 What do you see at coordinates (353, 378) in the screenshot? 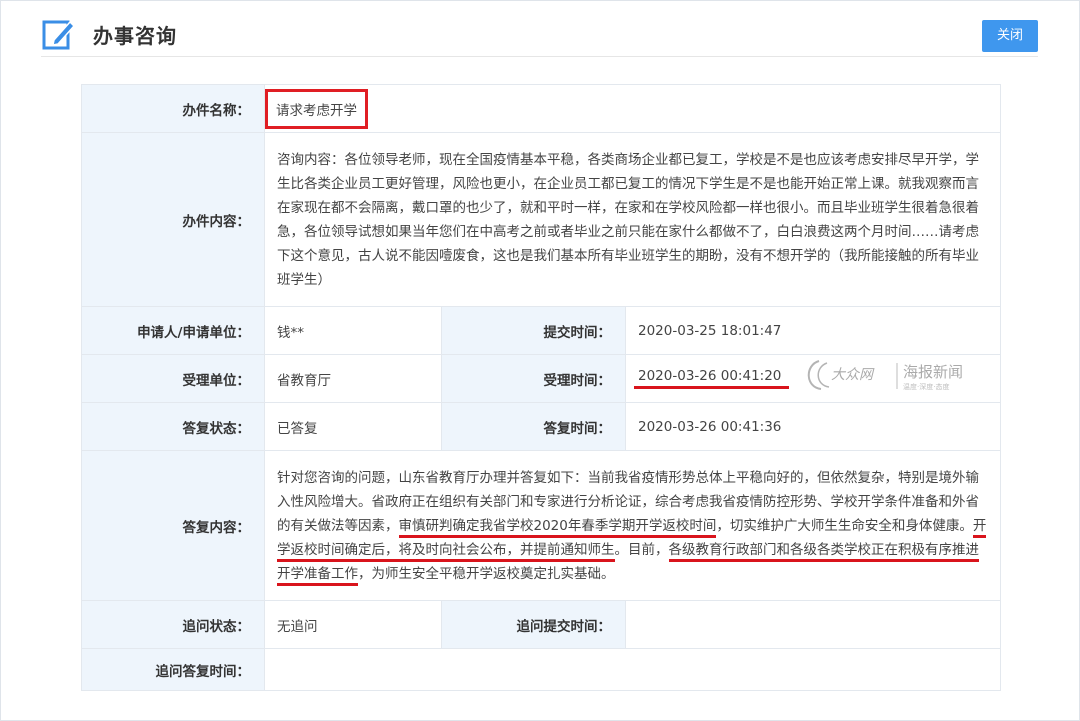
I see `handling-unit-value: 省教育厅` at bounding box center [353, 378].